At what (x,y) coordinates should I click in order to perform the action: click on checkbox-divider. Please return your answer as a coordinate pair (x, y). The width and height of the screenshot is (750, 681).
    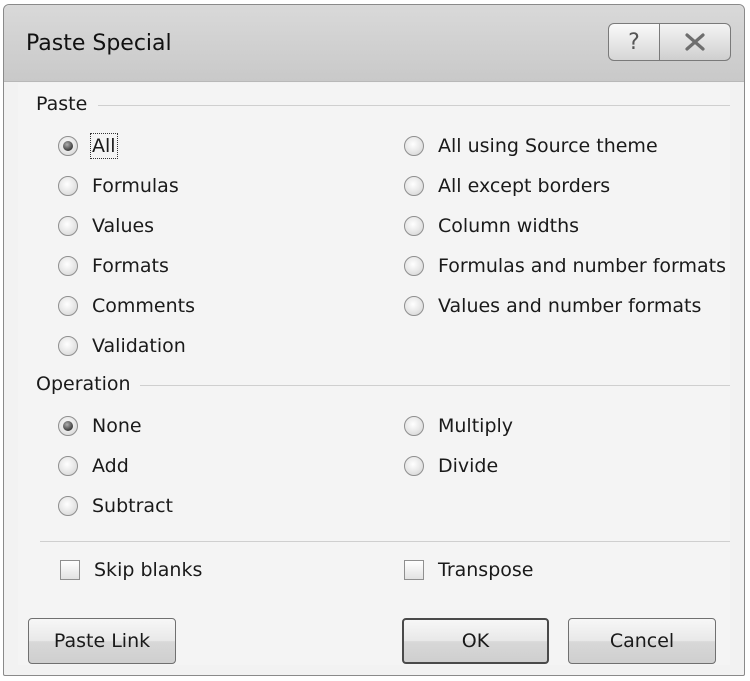
    Looking at the image, I should click on (385, 541).